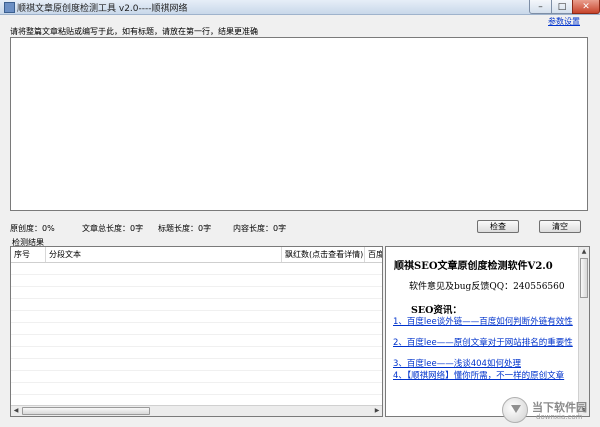  I want to click on column-header-text: 分段文本, so click(164, 254).